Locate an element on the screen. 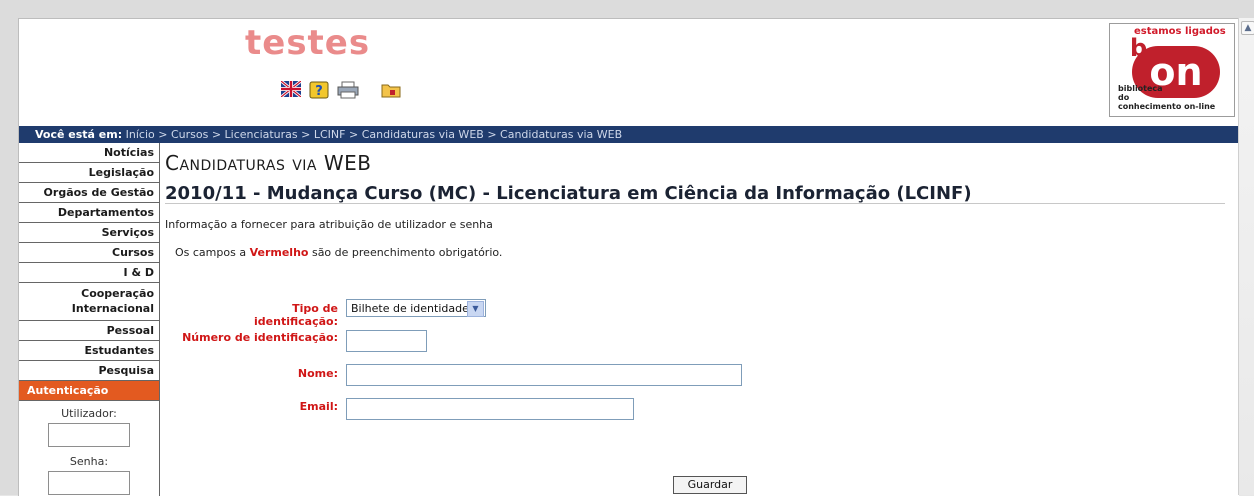  page-title: Candidaturas via WEB is located at coordinates (268, 163).